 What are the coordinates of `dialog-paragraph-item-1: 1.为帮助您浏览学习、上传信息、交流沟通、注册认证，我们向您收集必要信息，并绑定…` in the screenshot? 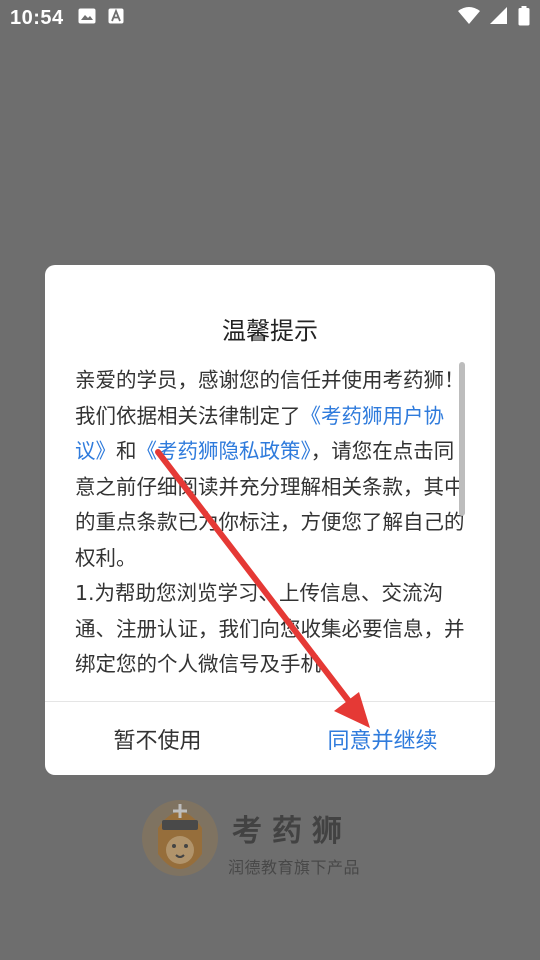 It's located at (270, 628).